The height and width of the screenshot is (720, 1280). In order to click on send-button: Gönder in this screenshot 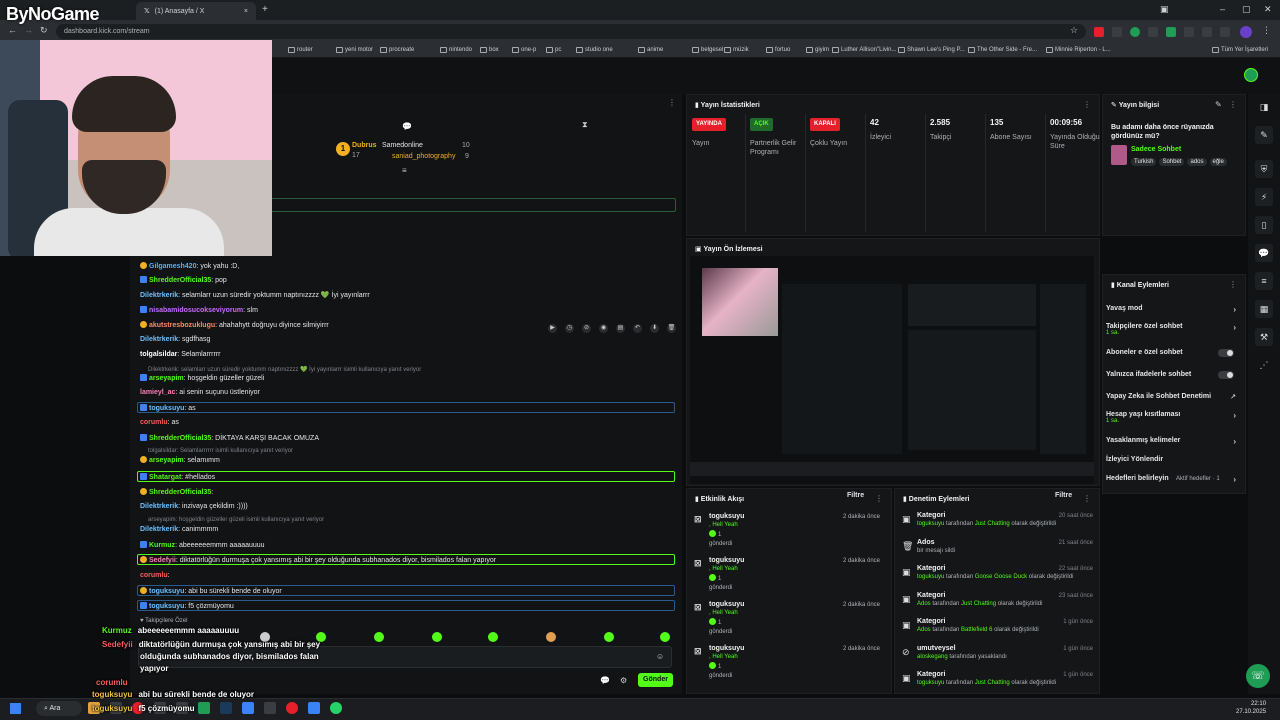, I will do `click(655, 680)`.